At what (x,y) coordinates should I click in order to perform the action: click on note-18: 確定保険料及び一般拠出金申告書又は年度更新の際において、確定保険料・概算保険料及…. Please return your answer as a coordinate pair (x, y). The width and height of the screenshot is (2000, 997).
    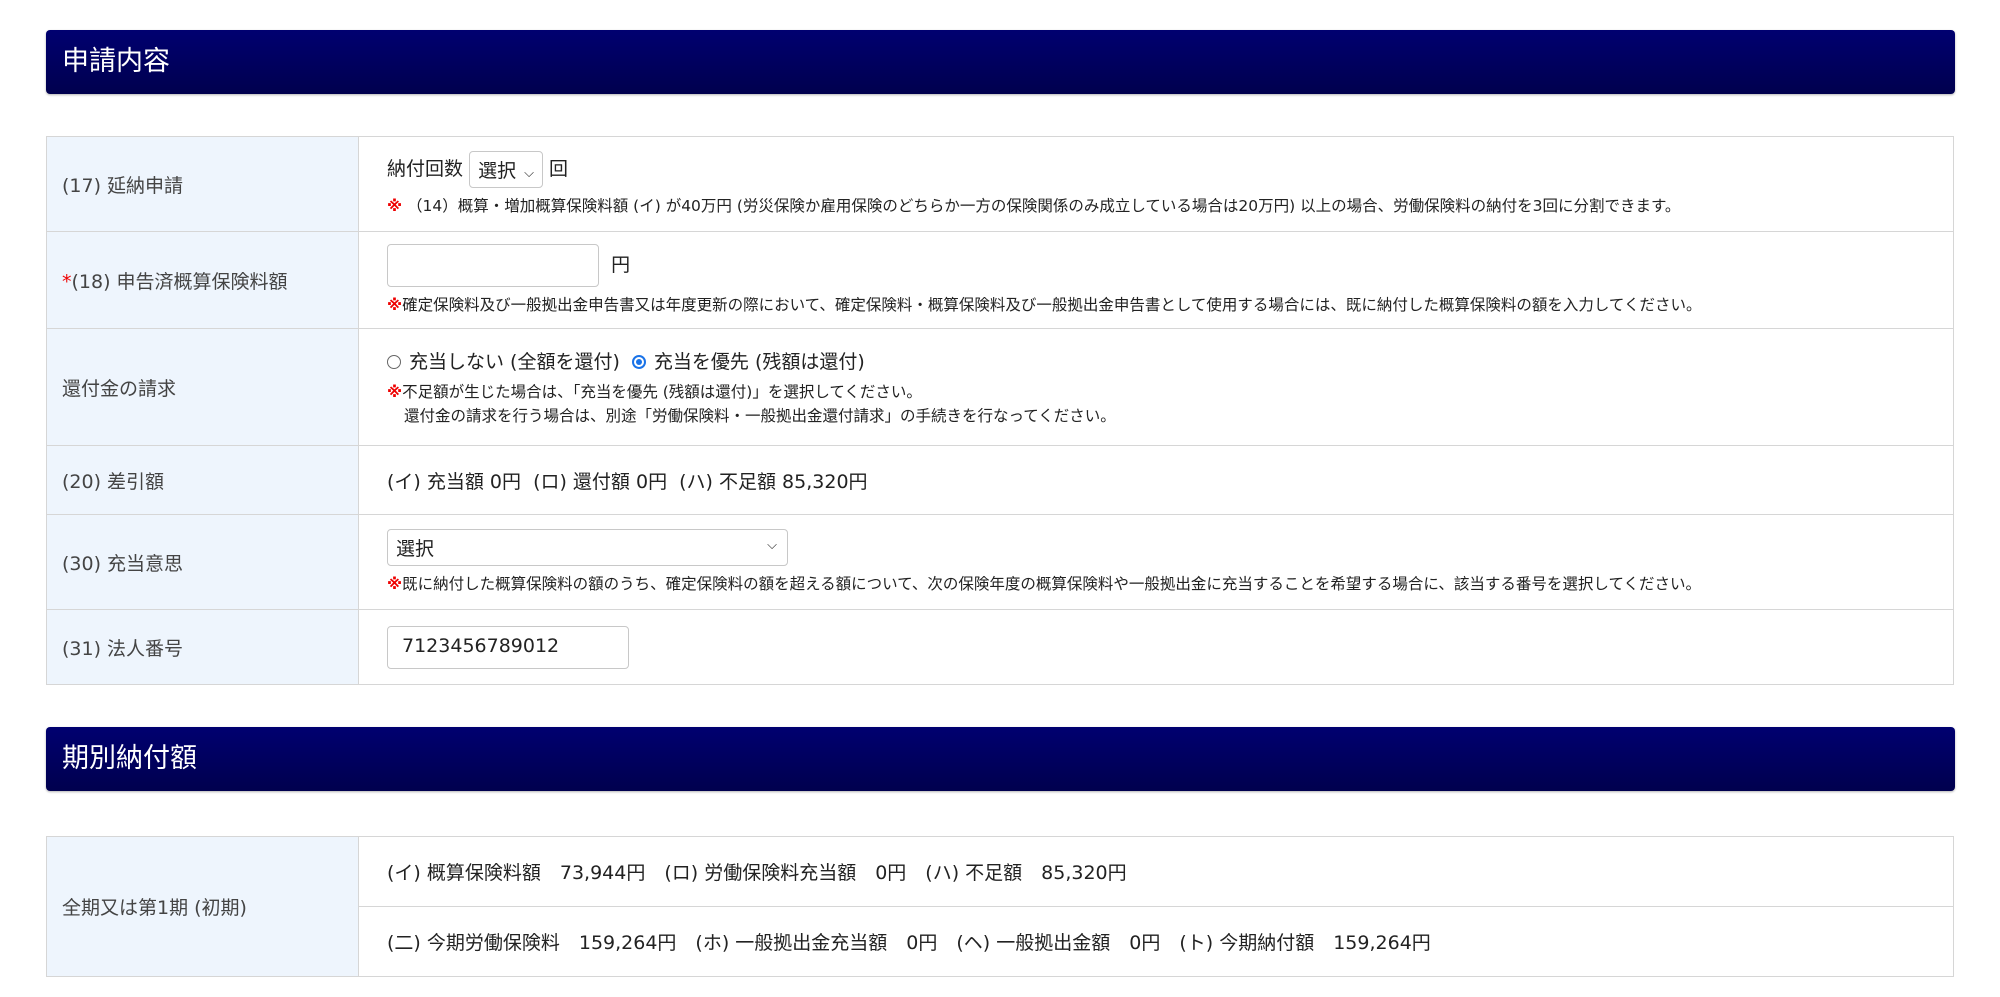
    Looking at the image, I should click on (1052, 304).